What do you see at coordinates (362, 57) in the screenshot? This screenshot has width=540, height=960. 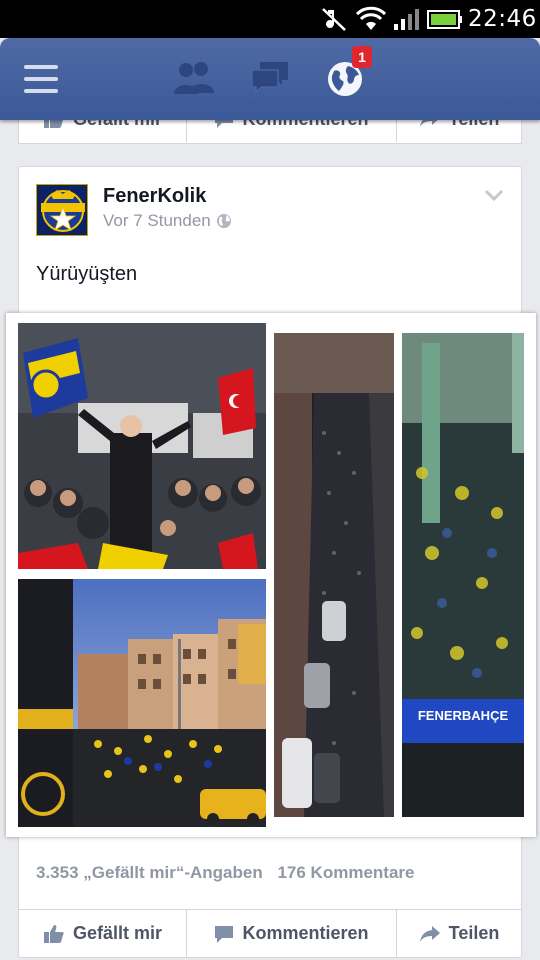 I see `notification-badge: 1` at bounding box center [362, 57].